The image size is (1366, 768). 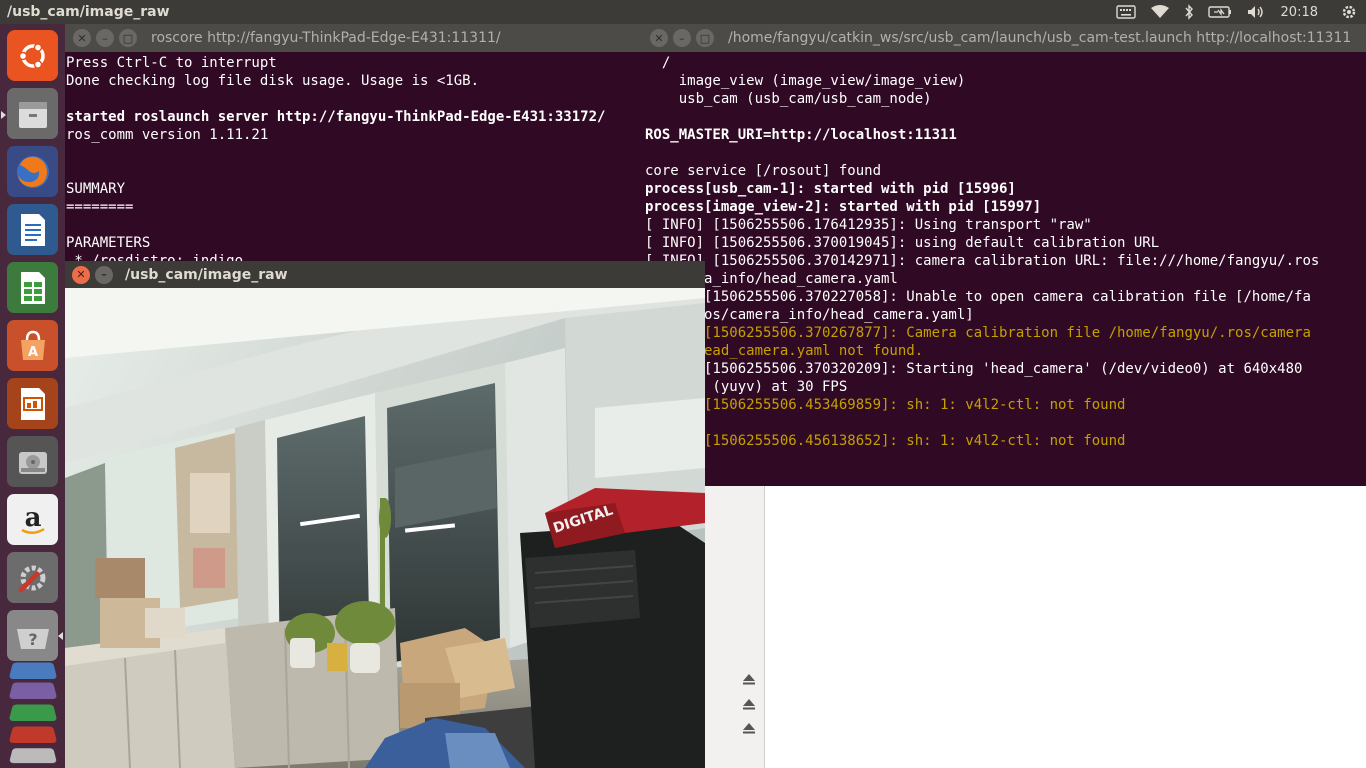 What do you see at coordinates (88, 12) in the screenshot?
I see `active-window-title: /usb_cam/image_raw` at bounding box center [88, 12].